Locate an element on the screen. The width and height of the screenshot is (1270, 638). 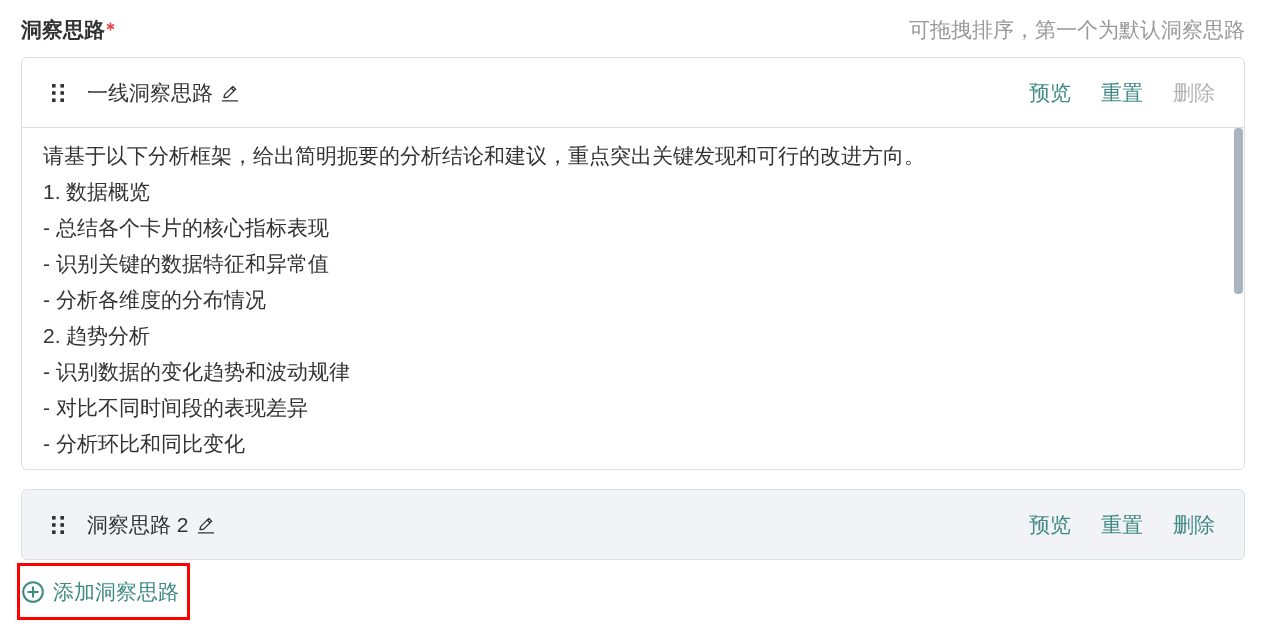
add-insight-button: 添加洞察思路 is located at coordinates (103, 591).